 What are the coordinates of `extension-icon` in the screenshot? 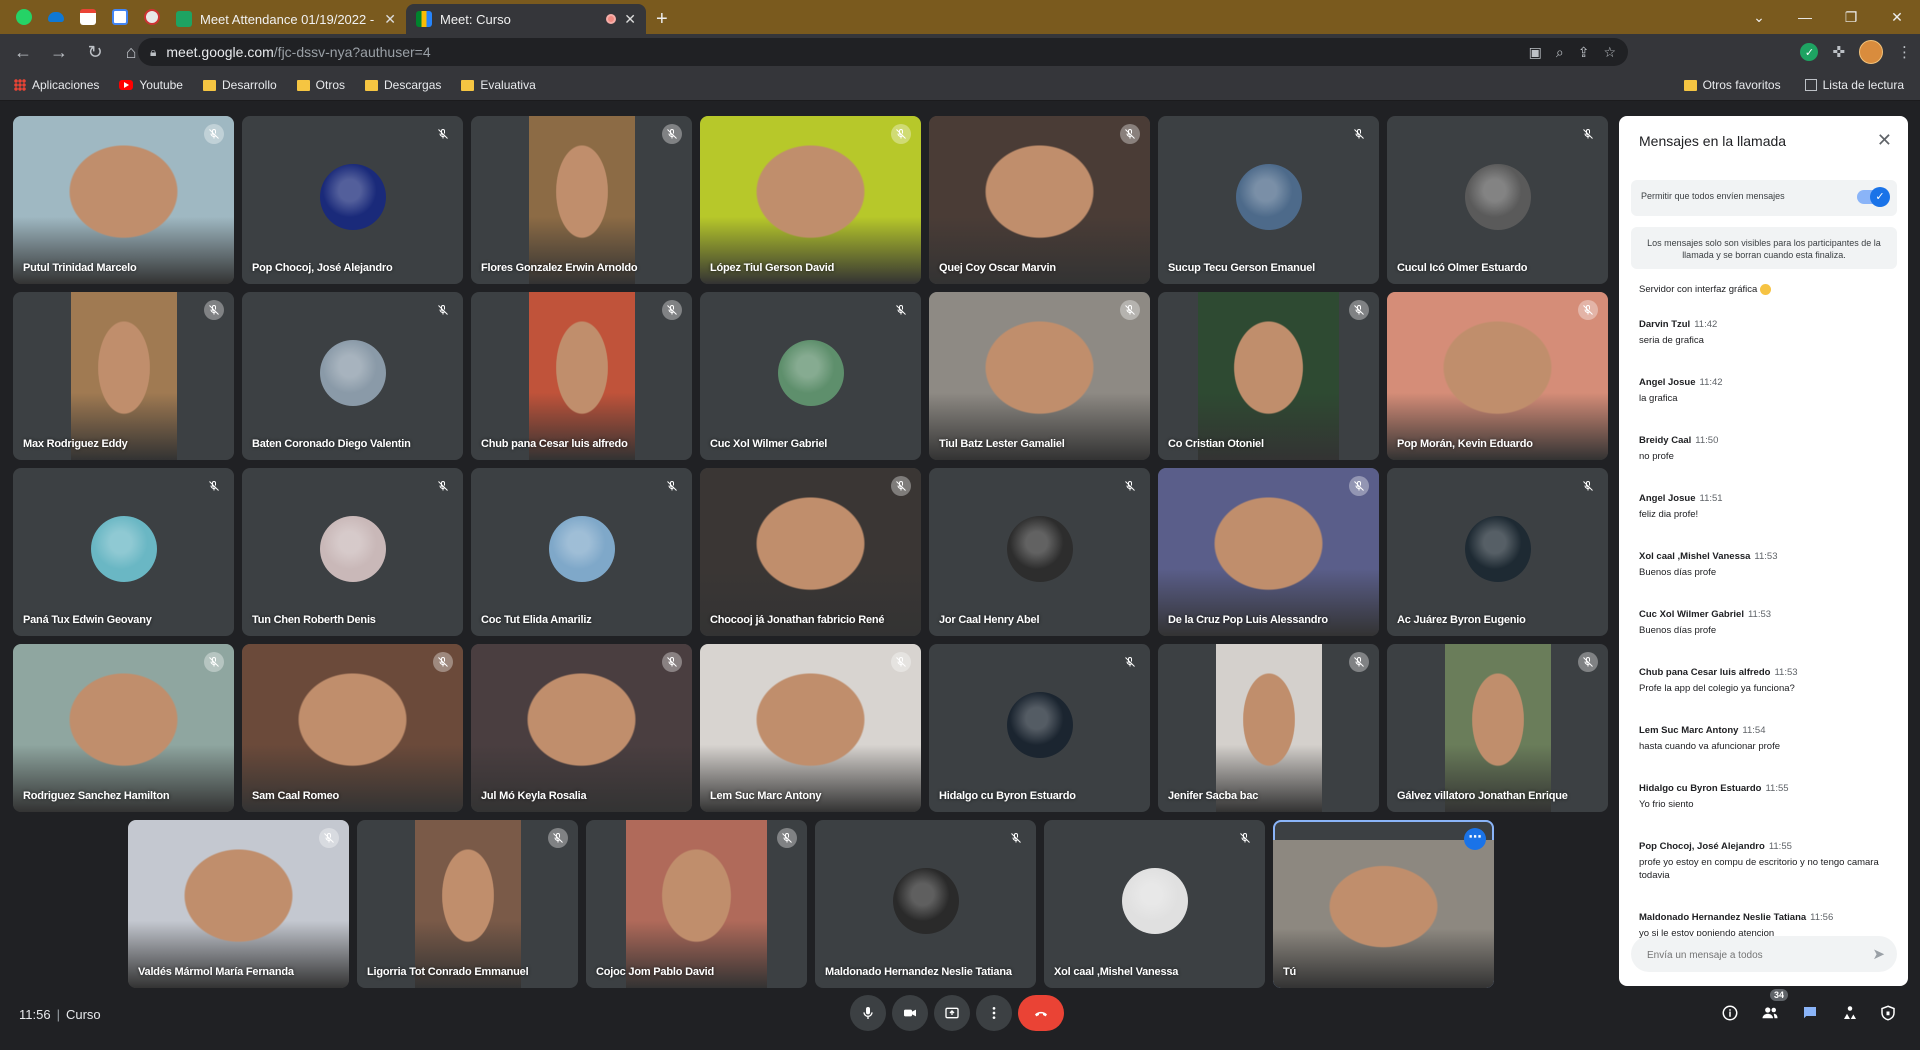 It's located at (152, 17).